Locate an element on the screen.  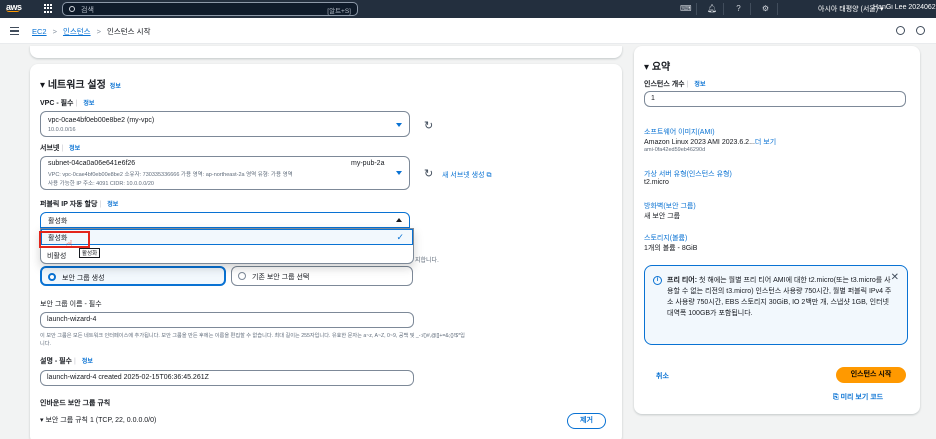
tooltip: 활성화 is located at coordinates (90, 253).